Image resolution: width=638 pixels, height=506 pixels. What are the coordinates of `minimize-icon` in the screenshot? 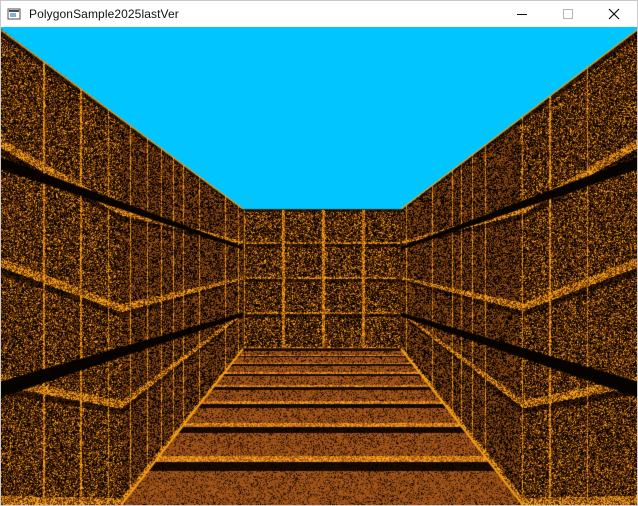 It's located at (522, 14).